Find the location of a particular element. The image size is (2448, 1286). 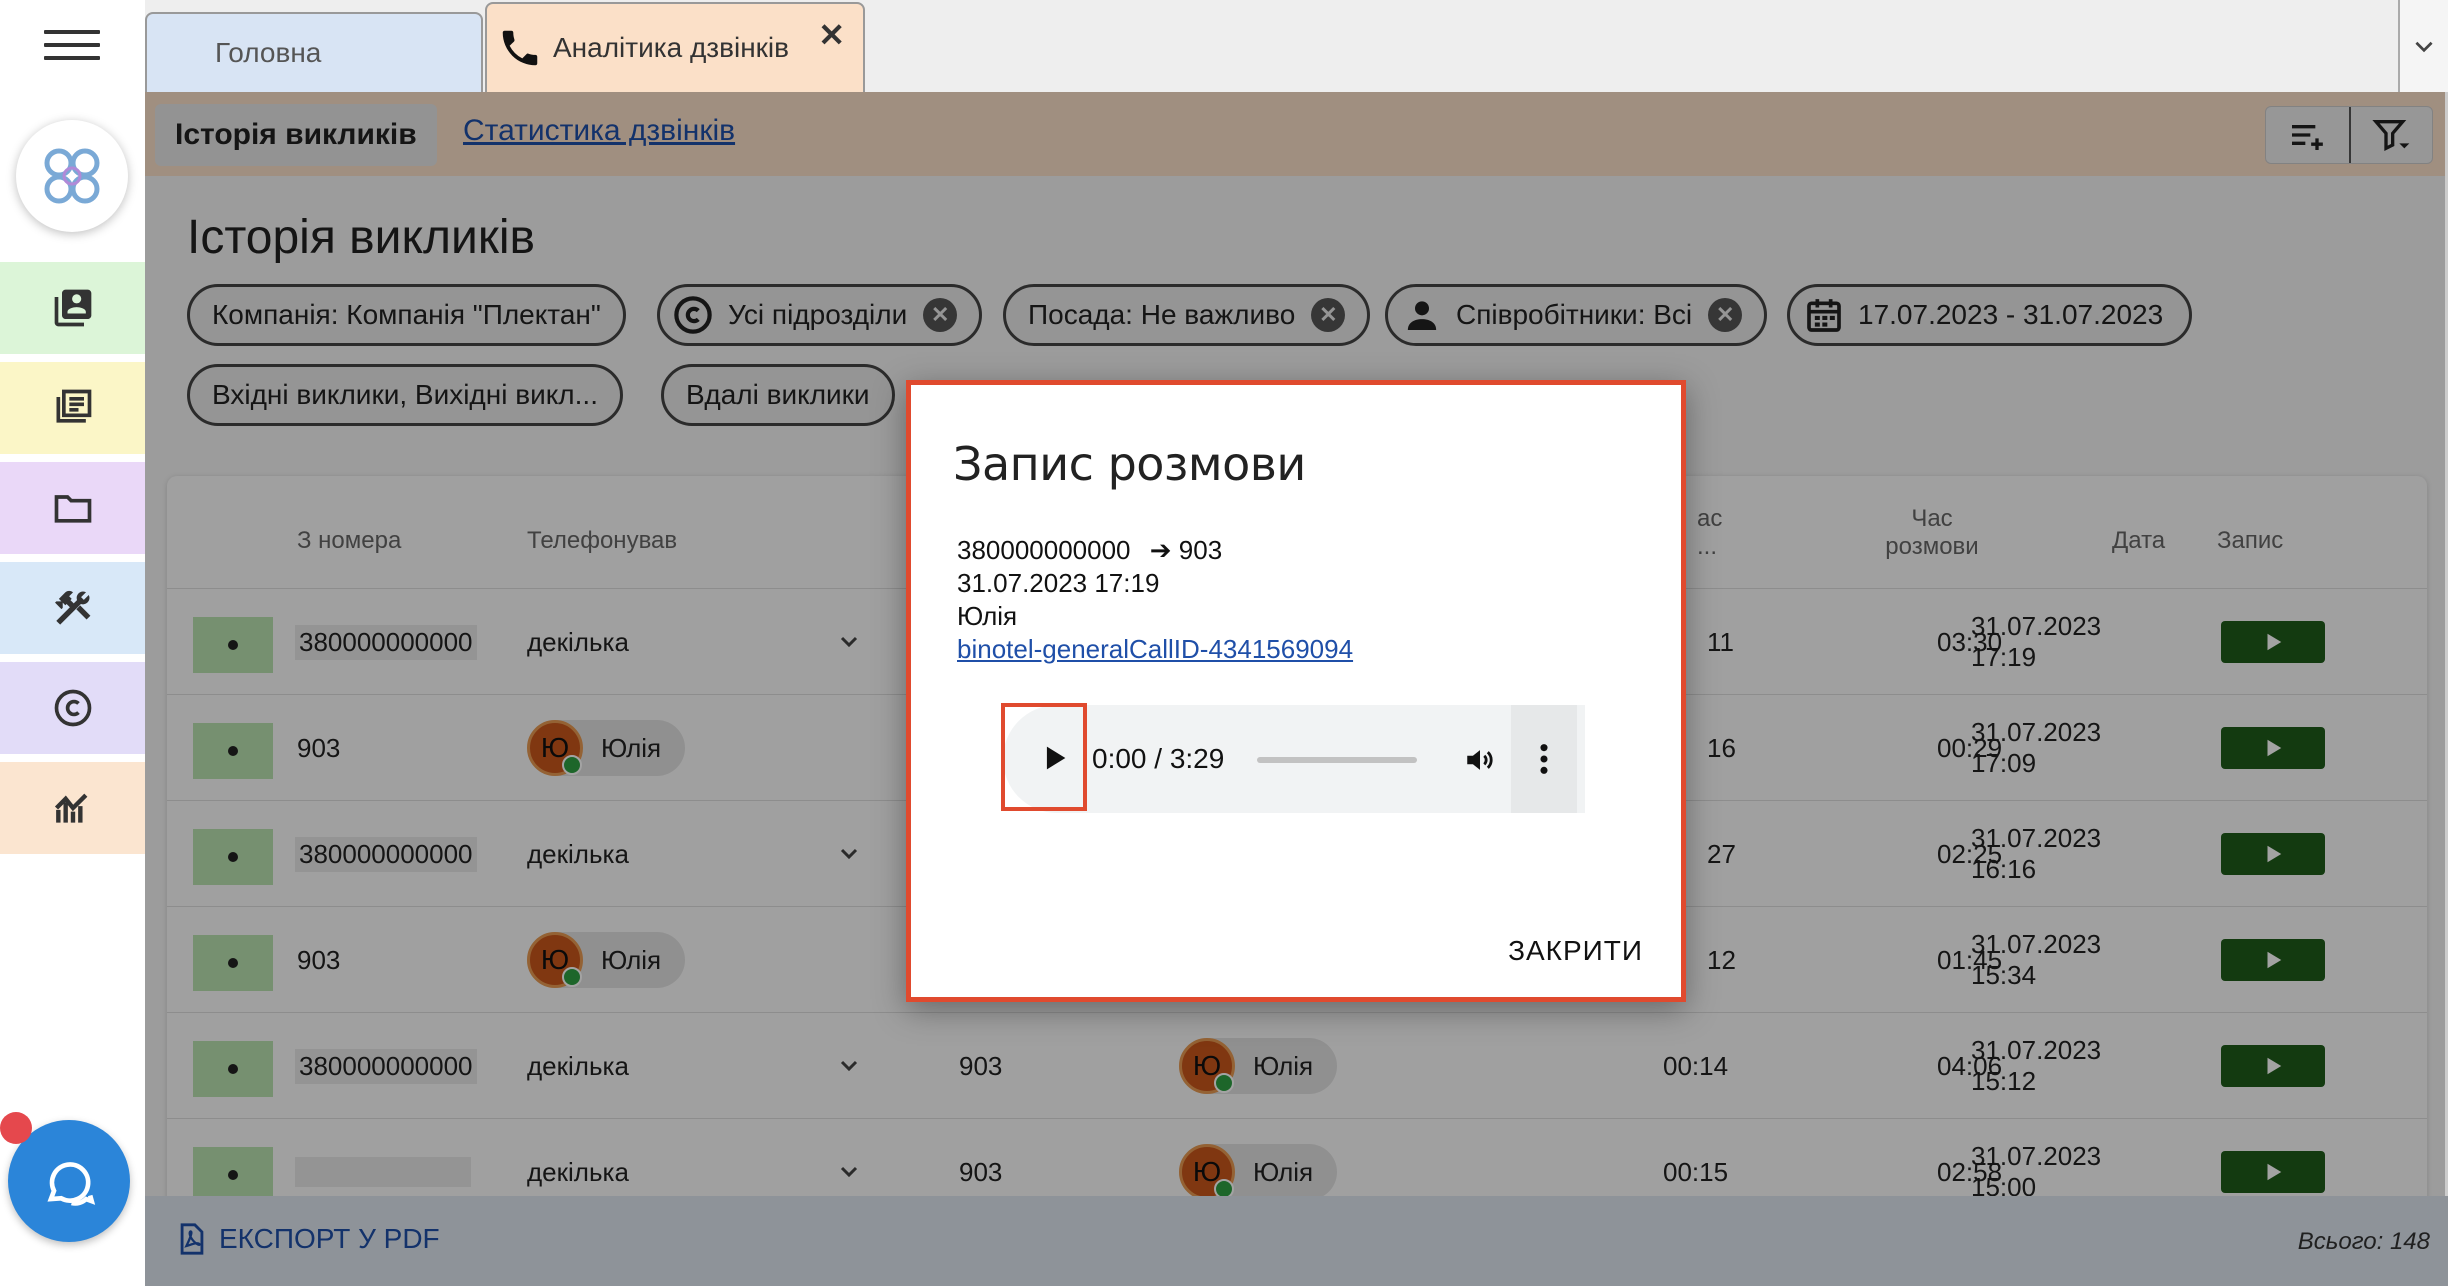

audio-more-options-button is located at coordinates (1544, 759).